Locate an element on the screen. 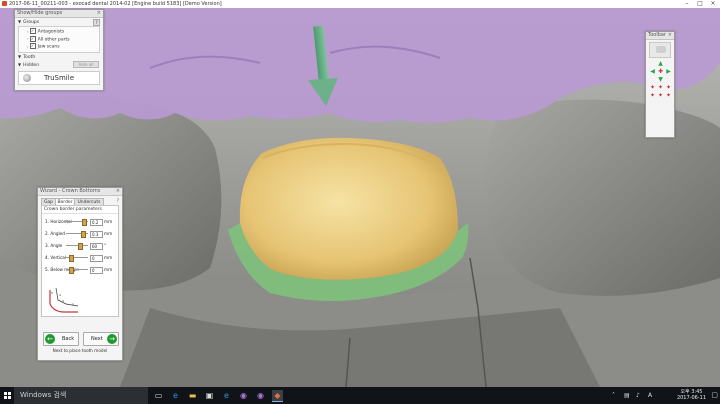  view-preview-button is located at coordinates (660, 50).